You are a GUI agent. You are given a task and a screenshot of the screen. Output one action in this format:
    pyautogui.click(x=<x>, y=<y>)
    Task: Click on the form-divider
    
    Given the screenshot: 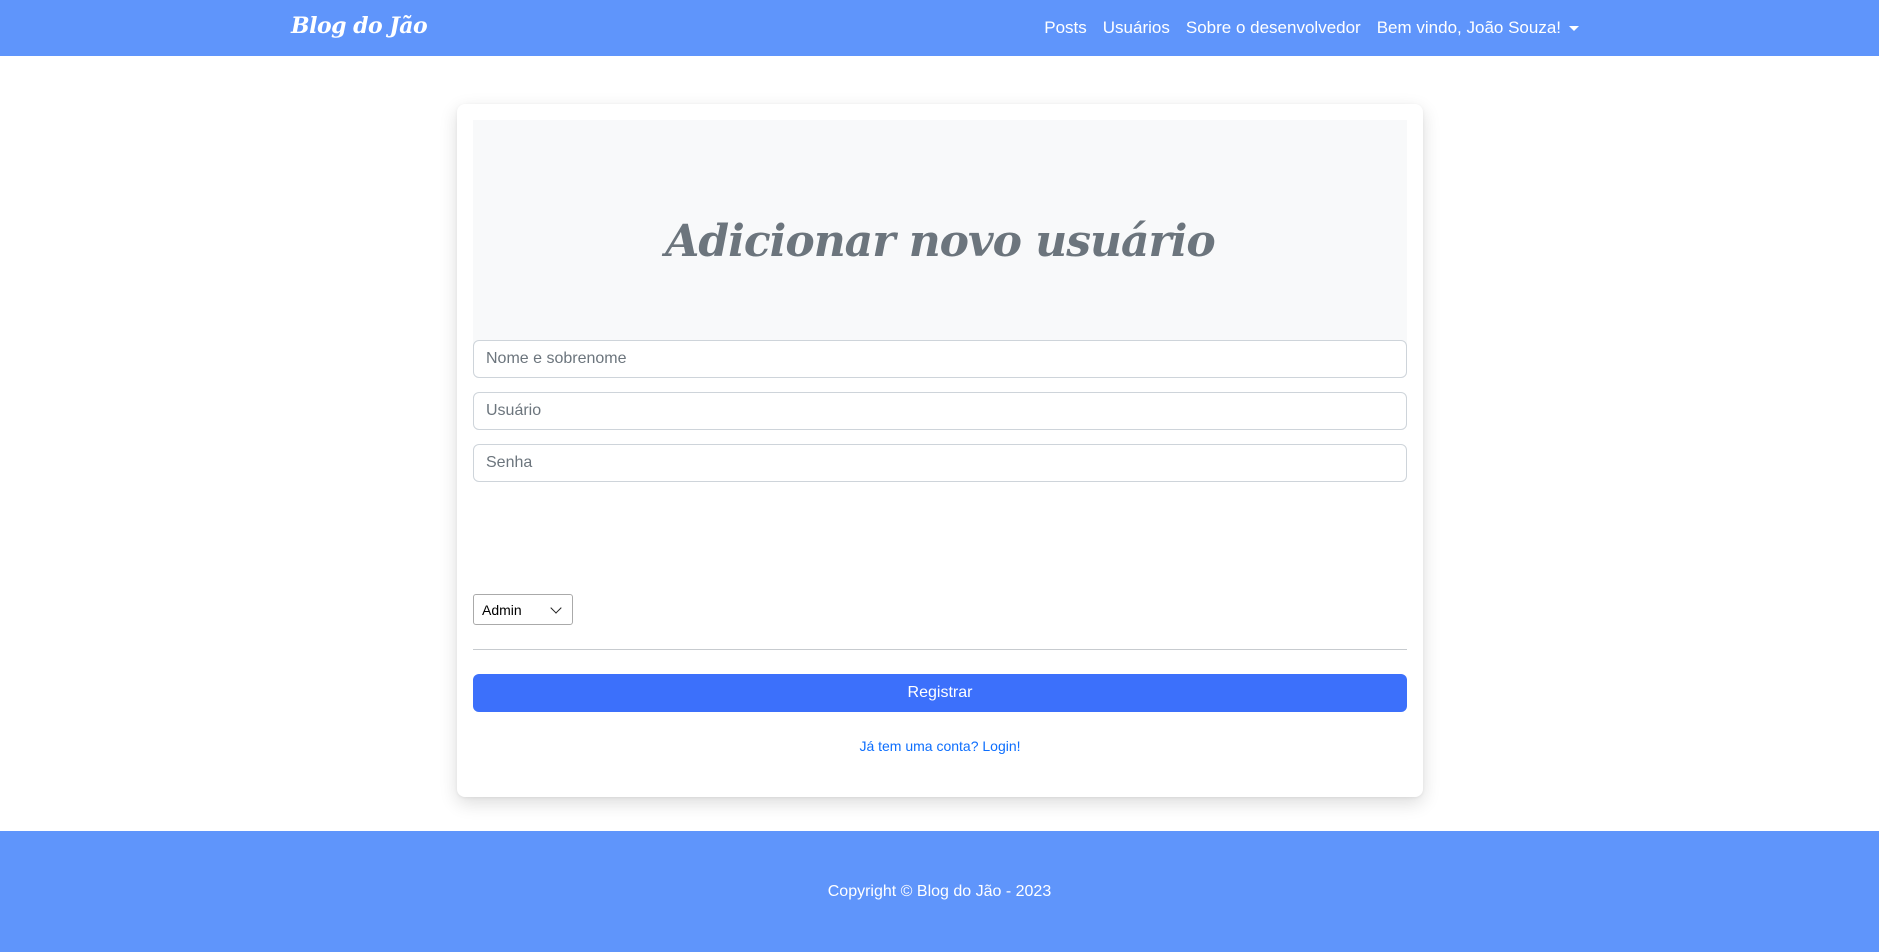 What is the action you would take?
    pyautogui.click(x=940, y=649)
    